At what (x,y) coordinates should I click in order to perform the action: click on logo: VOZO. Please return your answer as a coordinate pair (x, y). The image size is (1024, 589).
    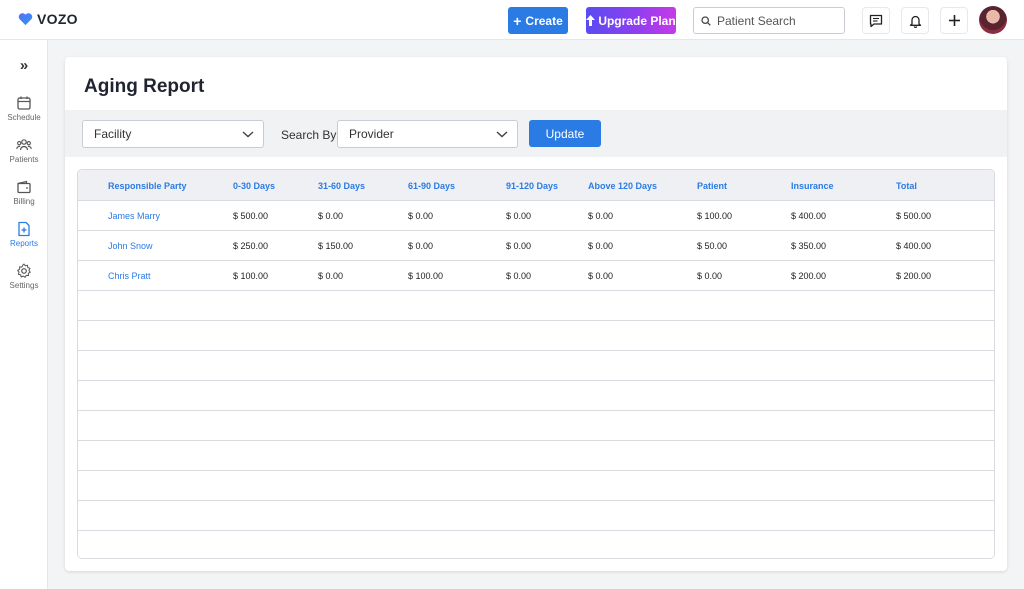
    Looking at the image, I should click on (48, 19).